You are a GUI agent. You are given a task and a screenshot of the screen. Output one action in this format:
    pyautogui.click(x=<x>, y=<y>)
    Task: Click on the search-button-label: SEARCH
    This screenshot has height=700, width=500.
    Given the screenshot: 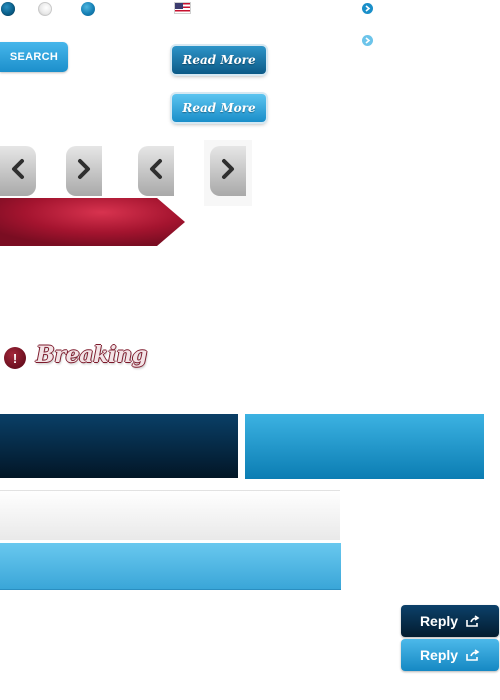 What is the action you would take?
    pyautogui.click(x=34, y=57)
    